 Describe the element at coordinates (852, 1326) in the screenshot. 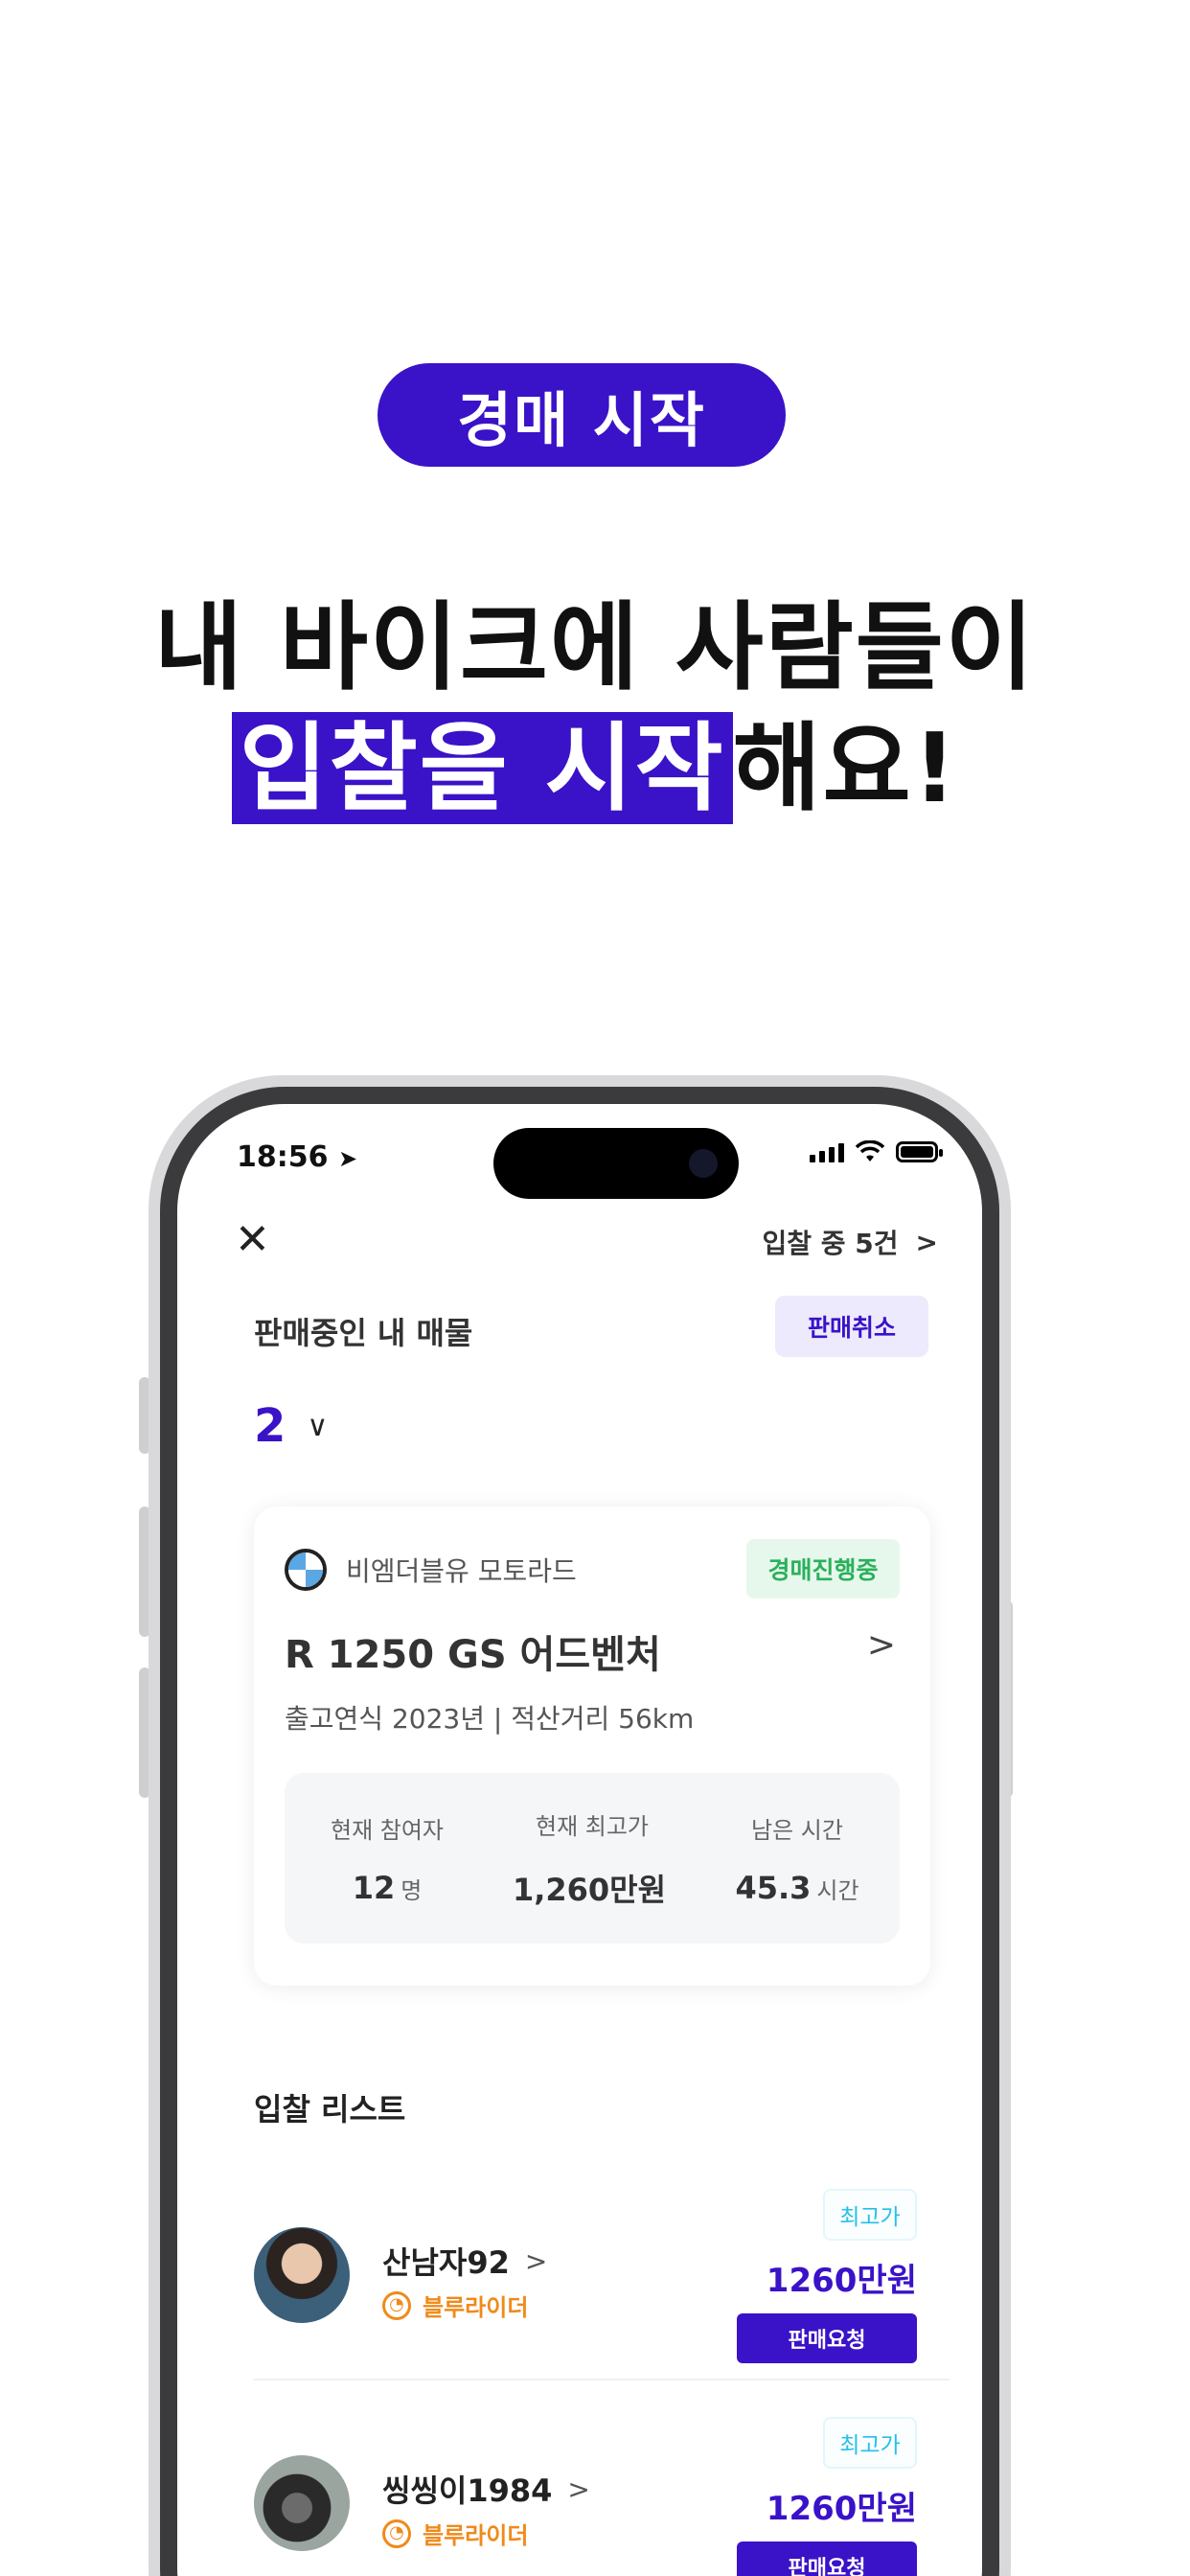

I see `cancel-sale-button: 판매취소` at that location.